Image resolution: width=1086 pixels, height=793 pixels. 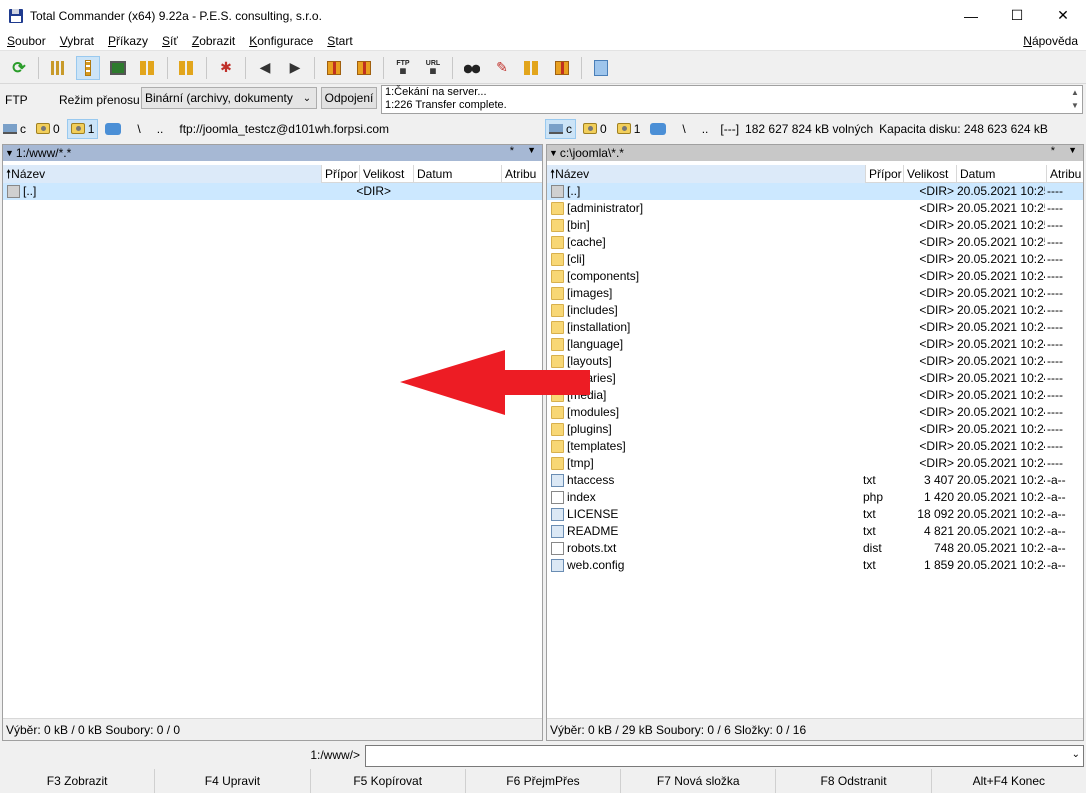 What do you see at coordinates (601, 68) in the screenshot?
I see `notepad-icon` at bounding box center [601, 68].